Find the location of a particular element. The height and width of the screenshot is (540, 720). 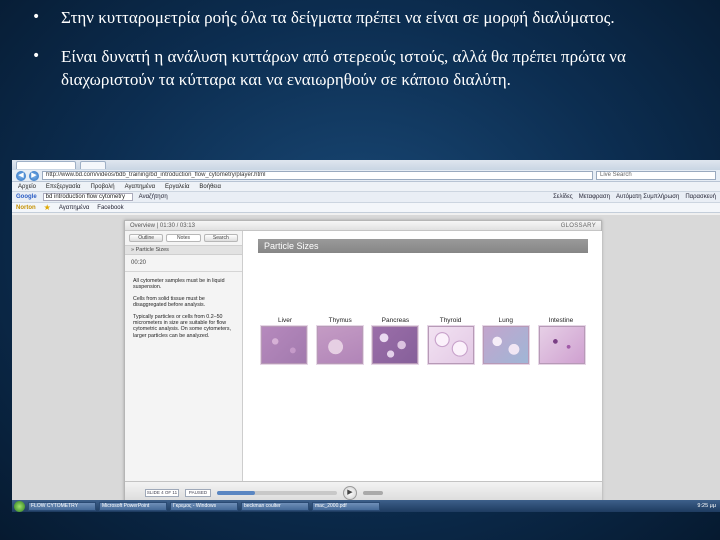

menu-help: Βοήθεια is located at coordinates (210, 187).